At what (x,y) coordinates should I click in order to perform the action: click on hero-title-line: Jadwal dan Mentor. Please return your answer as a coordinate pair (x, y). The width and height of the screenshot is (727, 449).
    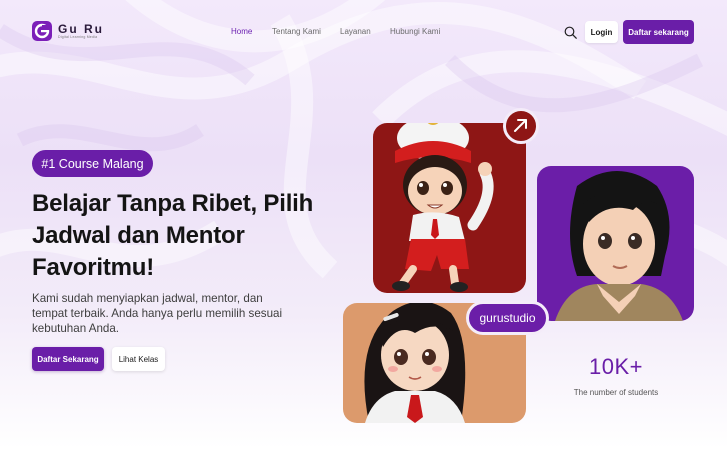
    Looking at the image, I should click on (138, 235).